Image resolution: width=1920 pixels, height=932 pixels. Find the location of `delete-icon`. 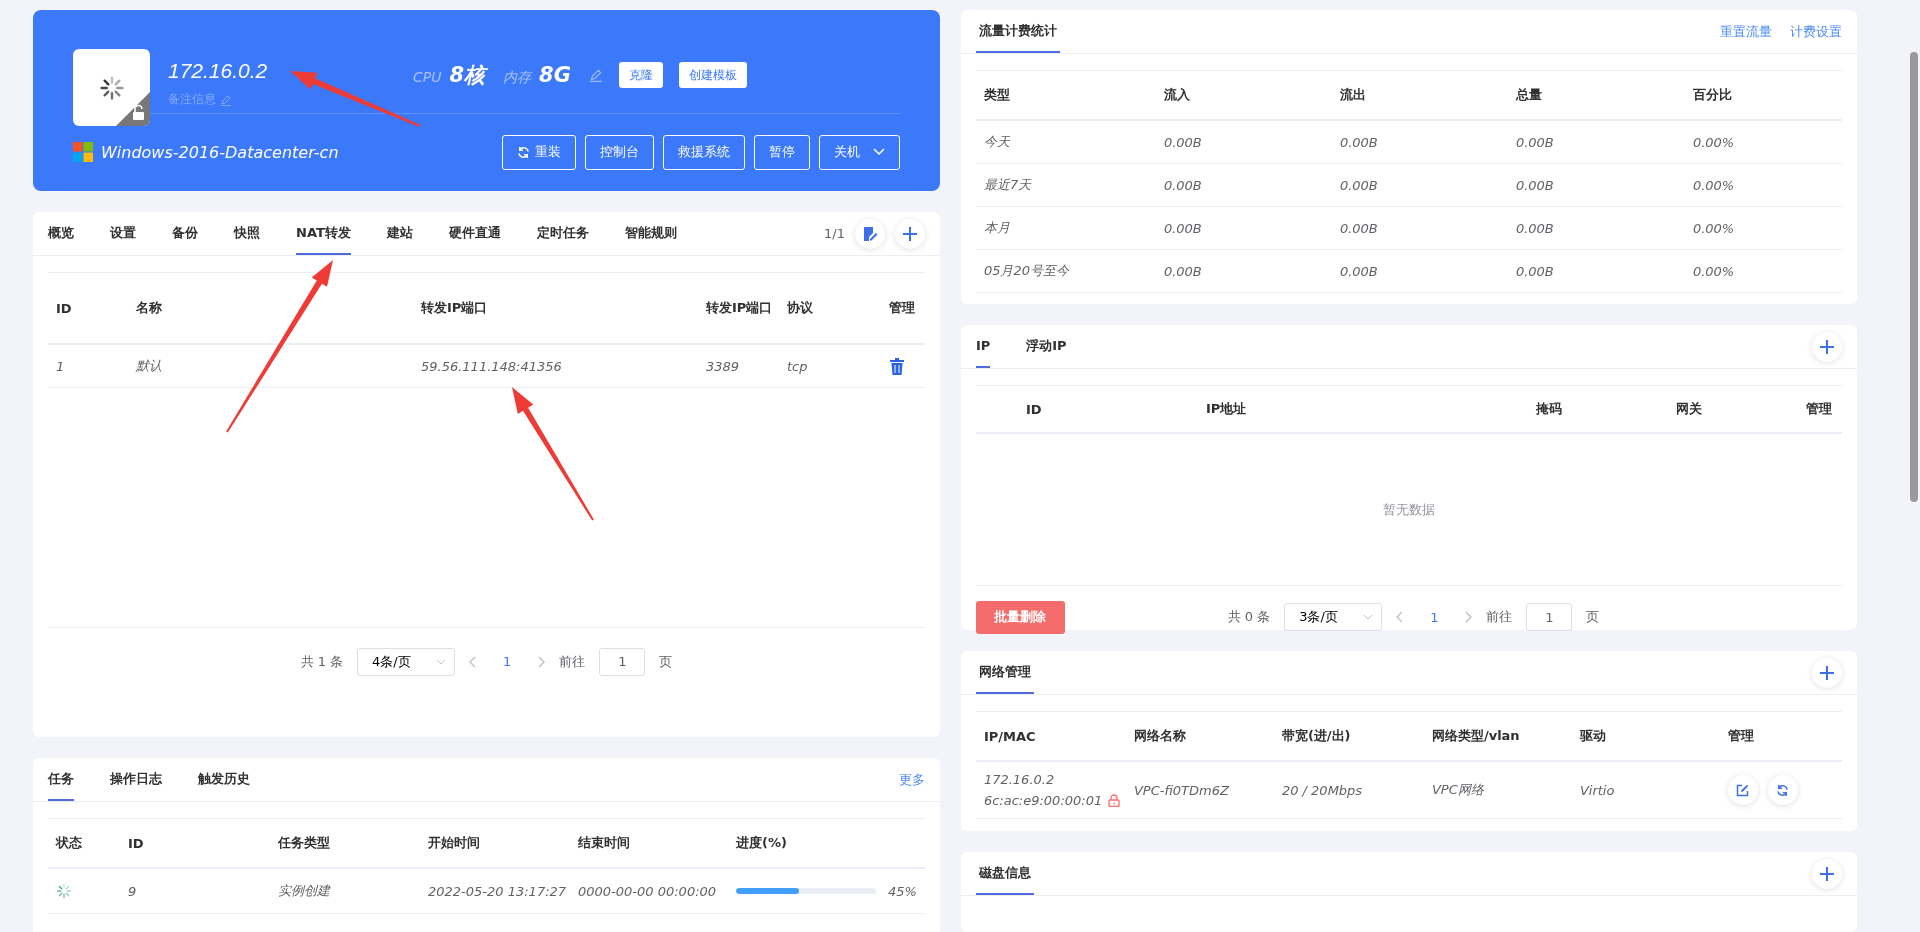

delete-icon is located at coordinates (897, 366).